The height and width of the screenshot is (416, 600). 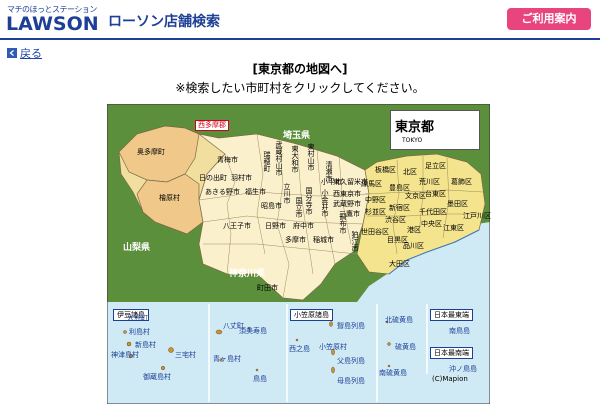 I want to click on municipality-tachikawa: 立川市, so click(x=287, y=194).